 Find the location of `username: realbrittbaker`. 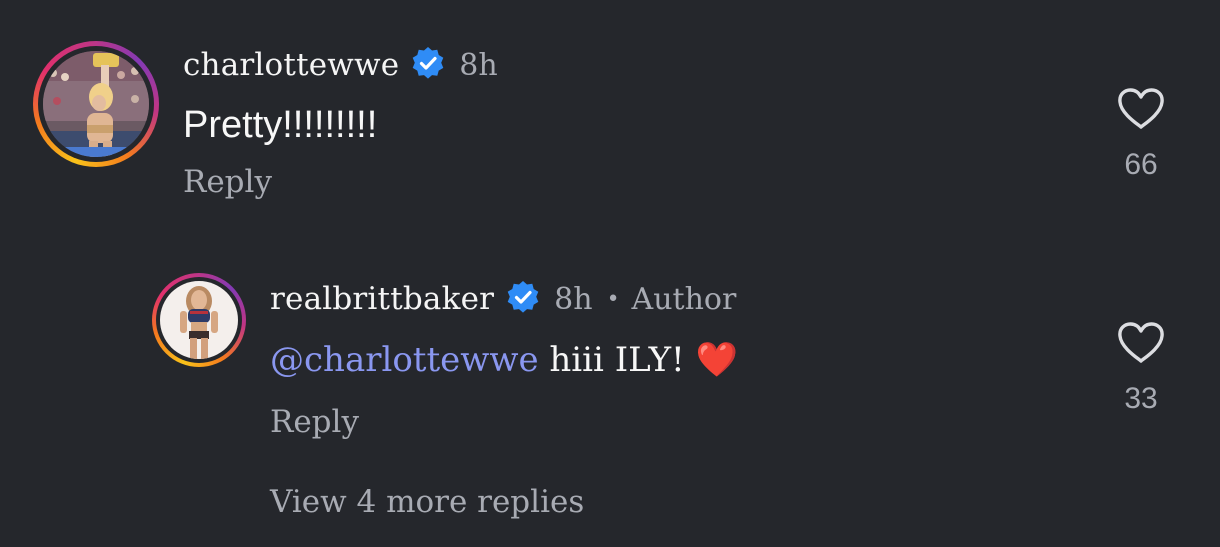

username: realbrittbaker is located at coordinates (382, 299).